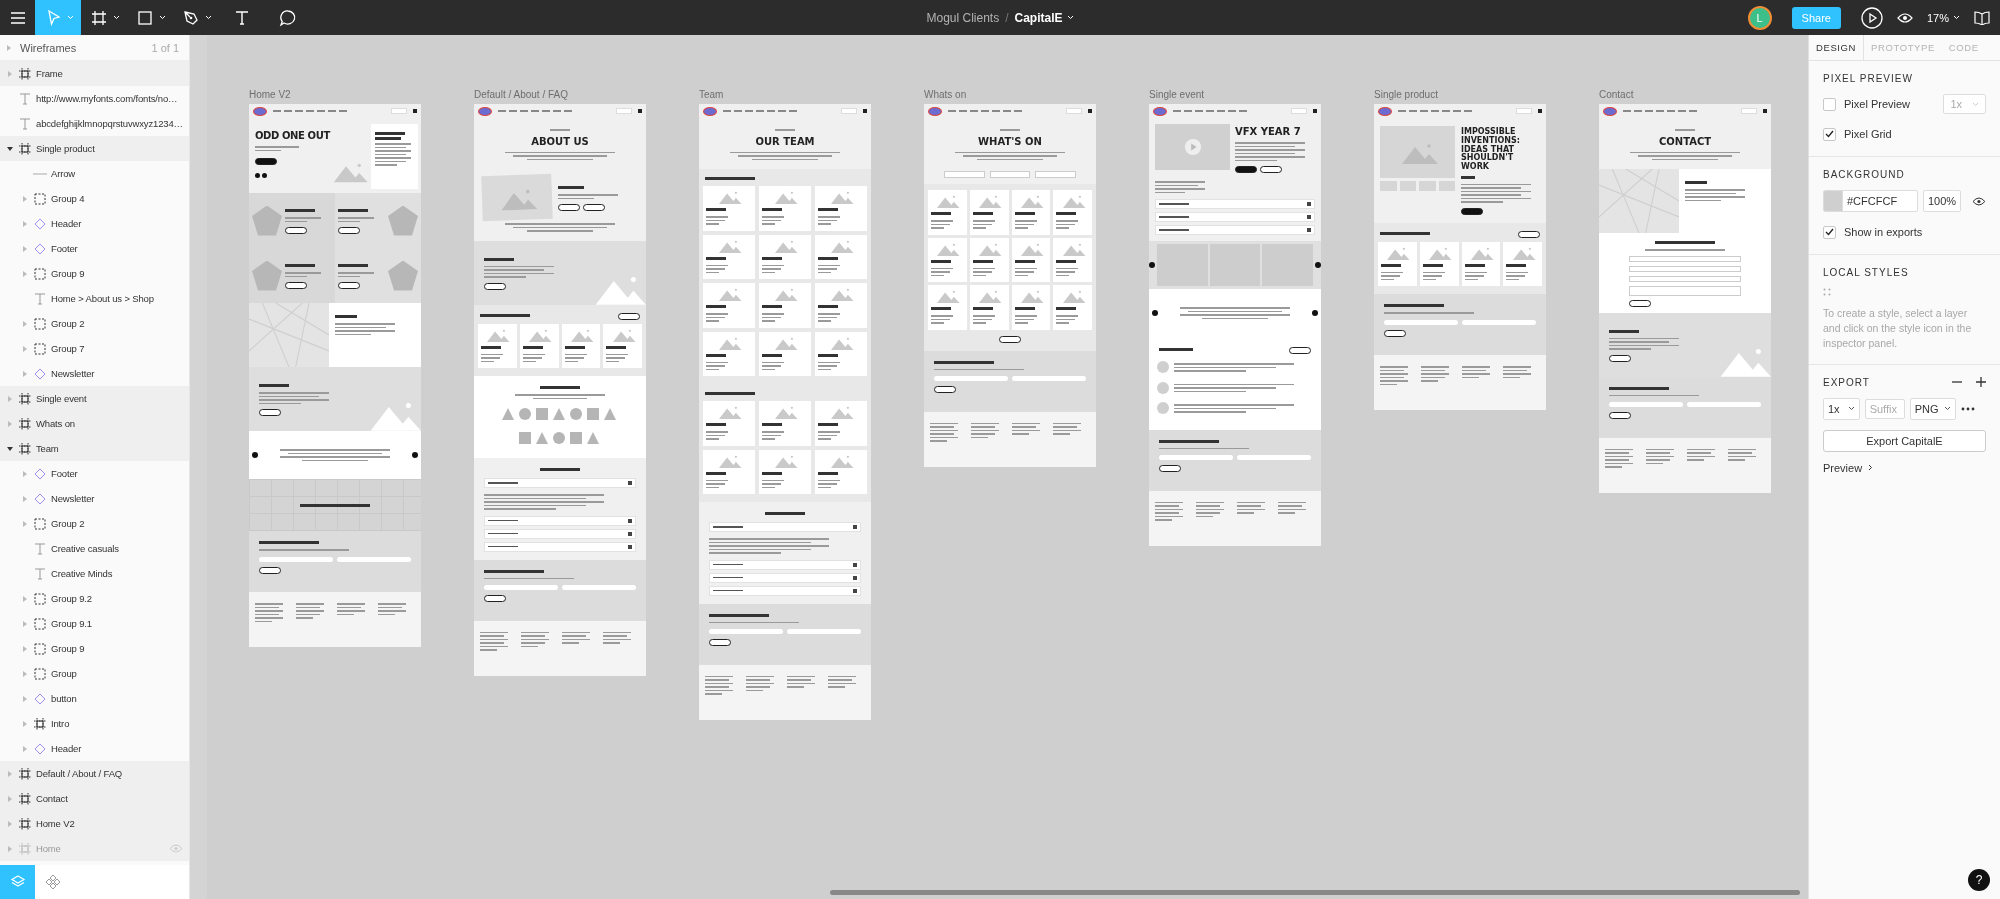  I want to click on event-title: VFX YEAR 7, so click(1268, 131).